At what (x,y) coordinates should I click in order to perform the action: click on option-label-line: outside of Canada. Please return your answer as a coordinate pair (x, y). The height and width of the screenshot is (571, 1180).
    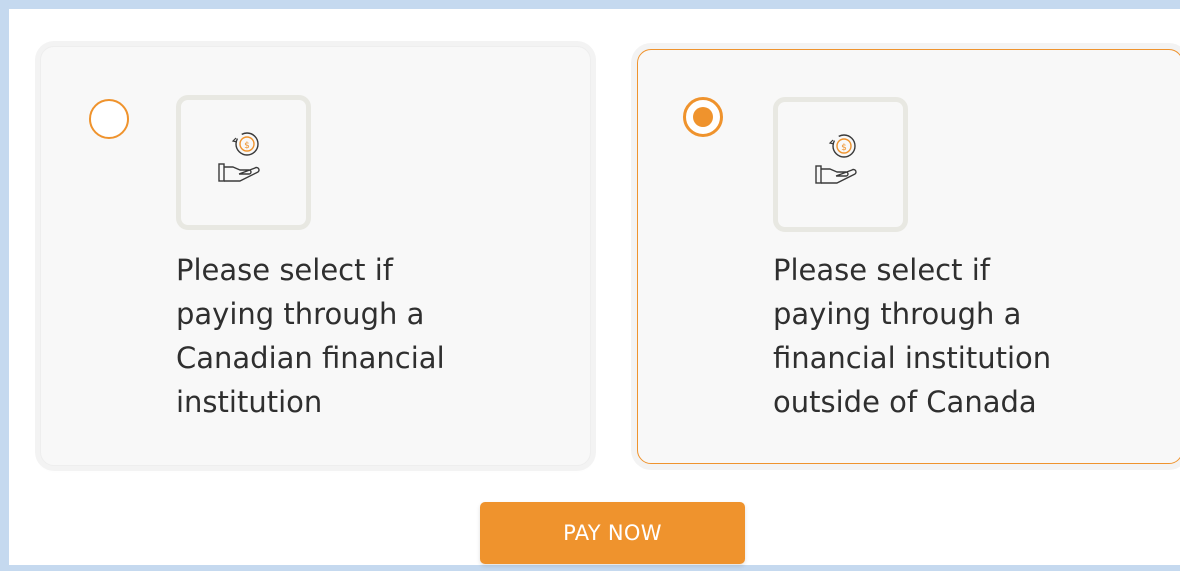
    Looking at the image, I should click on (905, 402).